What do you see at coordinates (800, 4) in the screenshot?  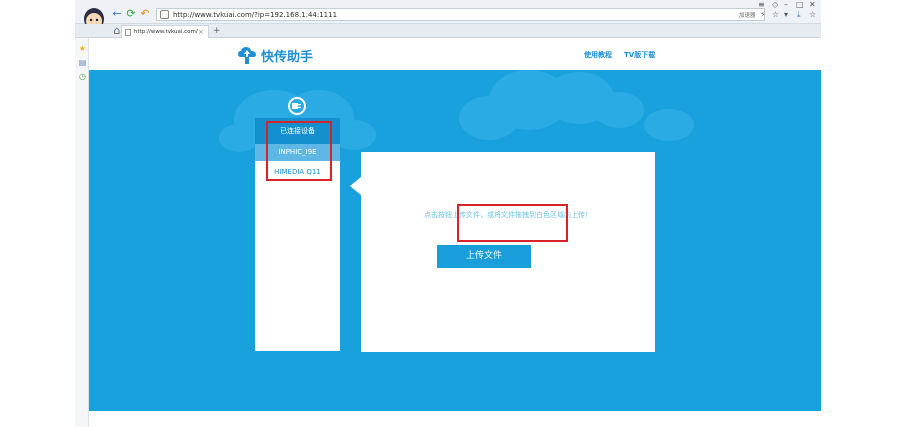 I see `maximize-icon: □` at bounding box center [800, 4].